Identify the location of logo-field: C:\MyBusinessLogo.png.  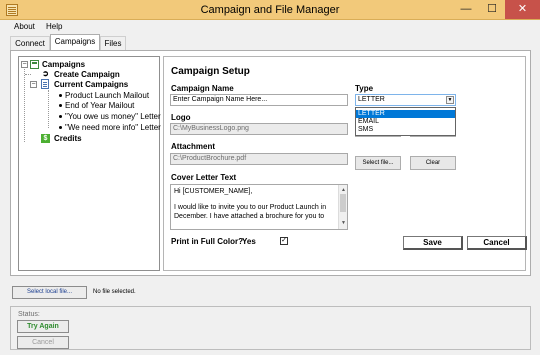
(259, 129).